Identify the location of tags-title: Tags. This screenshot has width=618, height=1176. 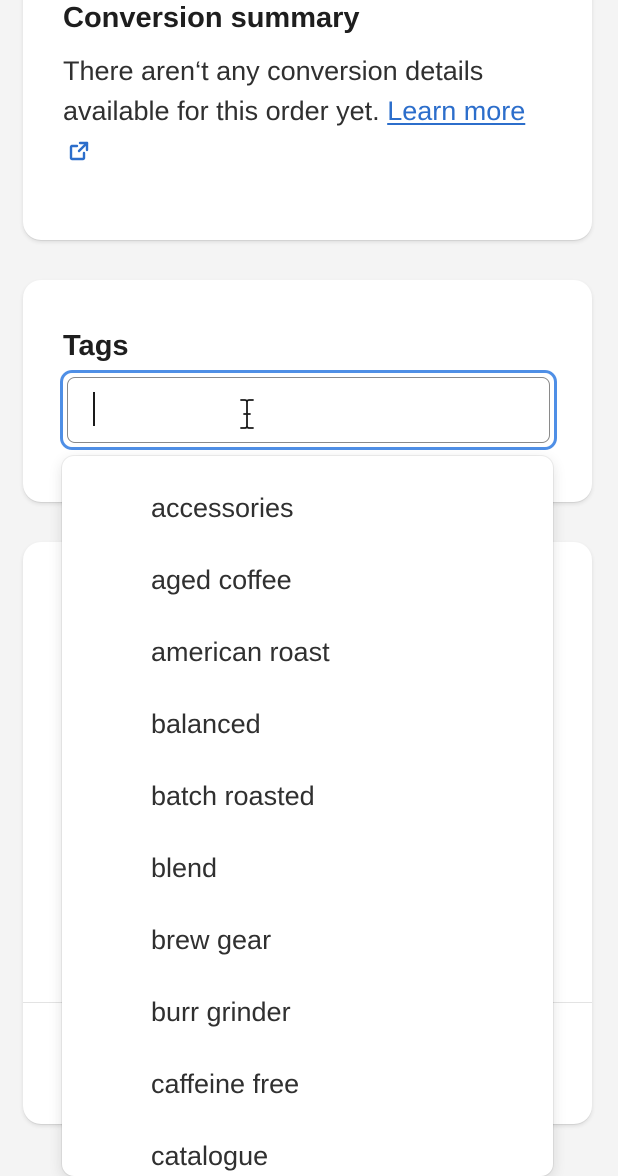
(96, 346).